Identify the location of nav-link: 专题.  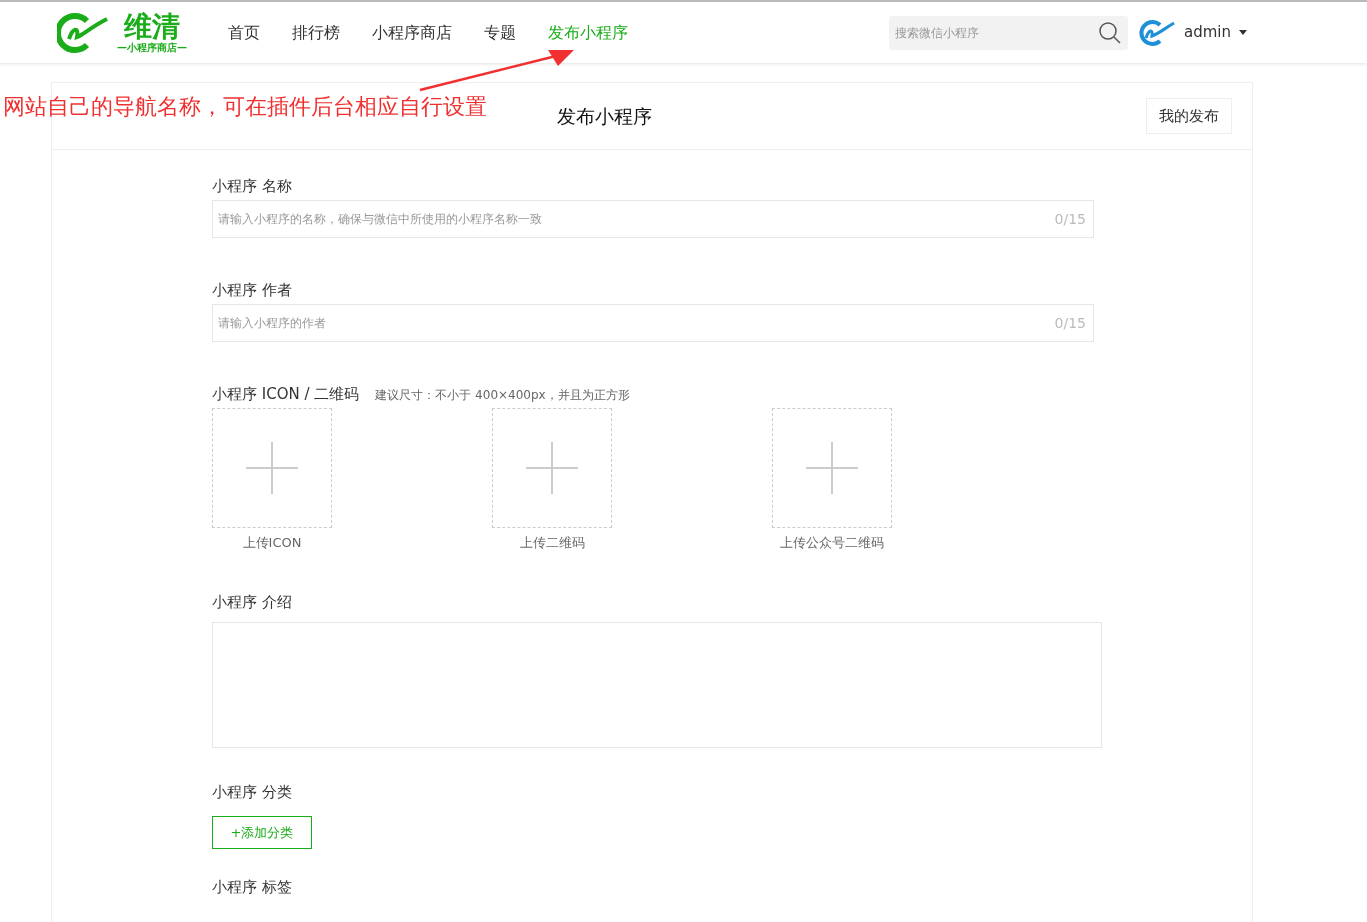
(500, 32).